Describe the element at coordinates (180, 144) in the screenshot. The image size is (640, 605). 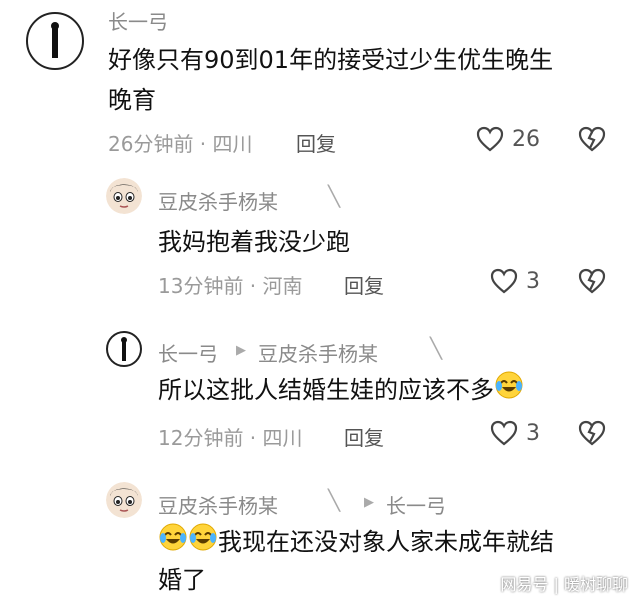
I see `comment-meta: 26分钟前 · 四川` at that location.